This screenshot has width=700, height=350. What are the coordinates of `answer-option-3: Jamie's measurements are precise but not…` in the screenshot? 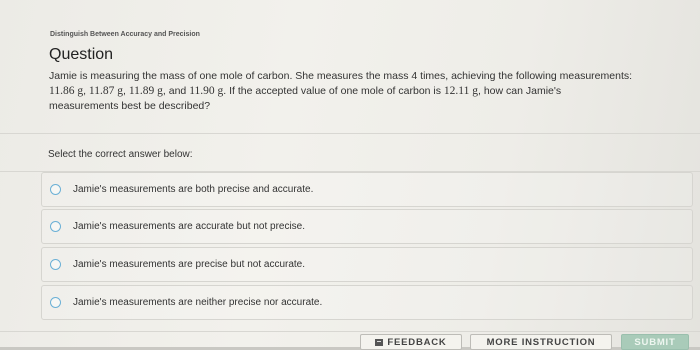 It's located at (367, 264).